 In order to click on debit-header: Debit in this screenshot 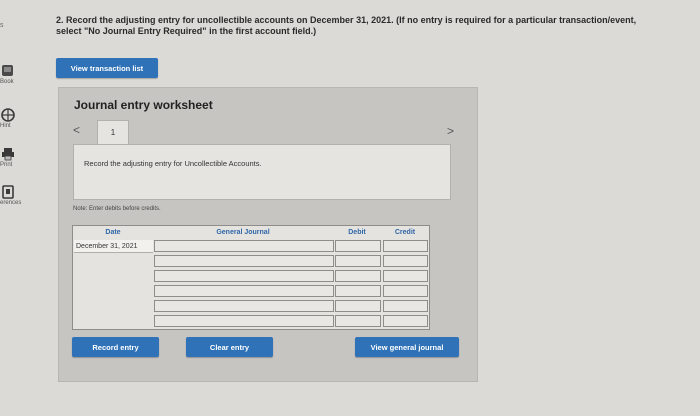, I will do `click(357, 232)`.